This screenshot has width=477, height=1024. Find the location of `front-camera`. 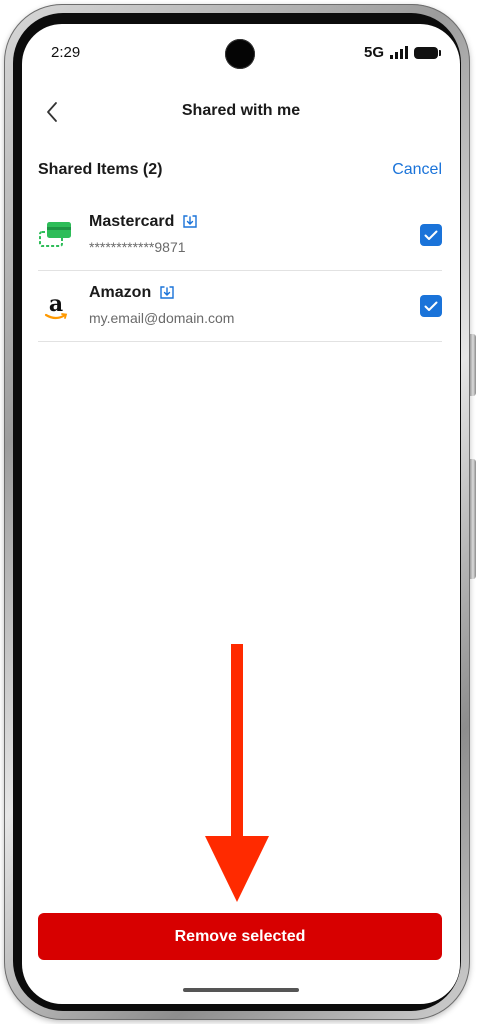

front-camera is located at coordinates (240, 54).